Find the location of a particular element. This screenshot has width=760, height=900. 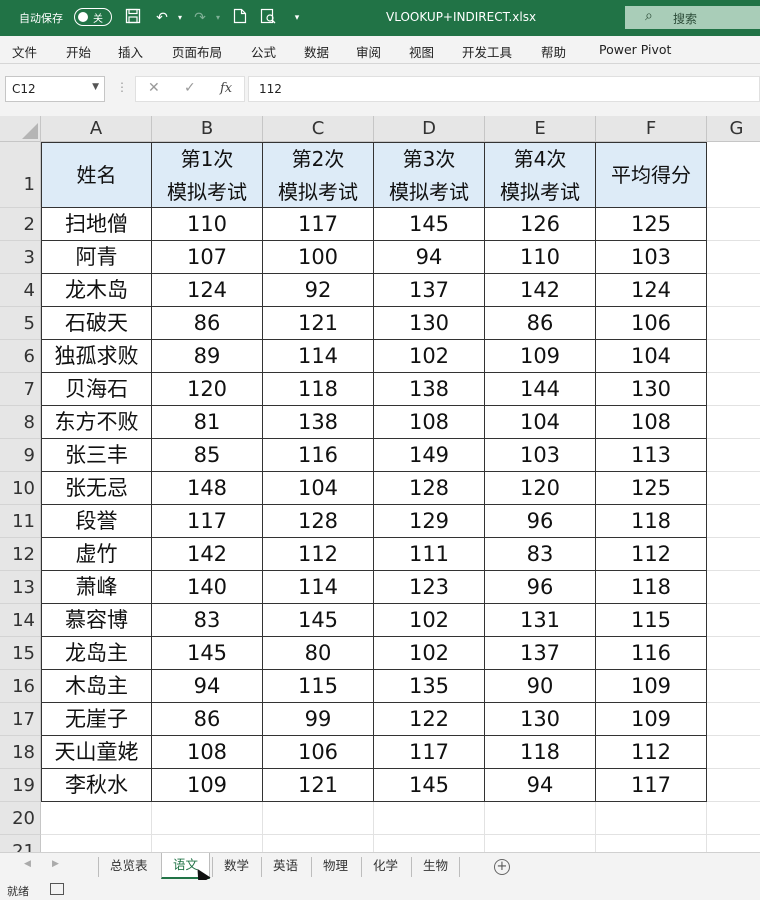

score-cell: 85 is located at coordinates (207, 455).